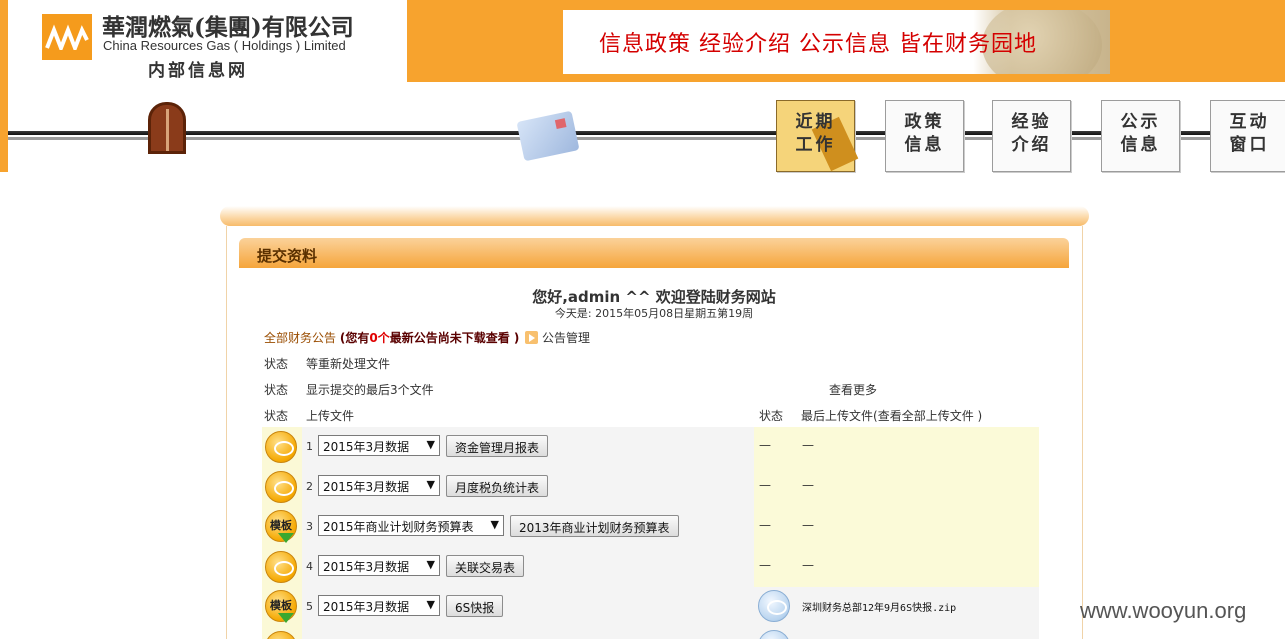  I want to click on nav-recent-work: 近期 工作, so click(815, 136).